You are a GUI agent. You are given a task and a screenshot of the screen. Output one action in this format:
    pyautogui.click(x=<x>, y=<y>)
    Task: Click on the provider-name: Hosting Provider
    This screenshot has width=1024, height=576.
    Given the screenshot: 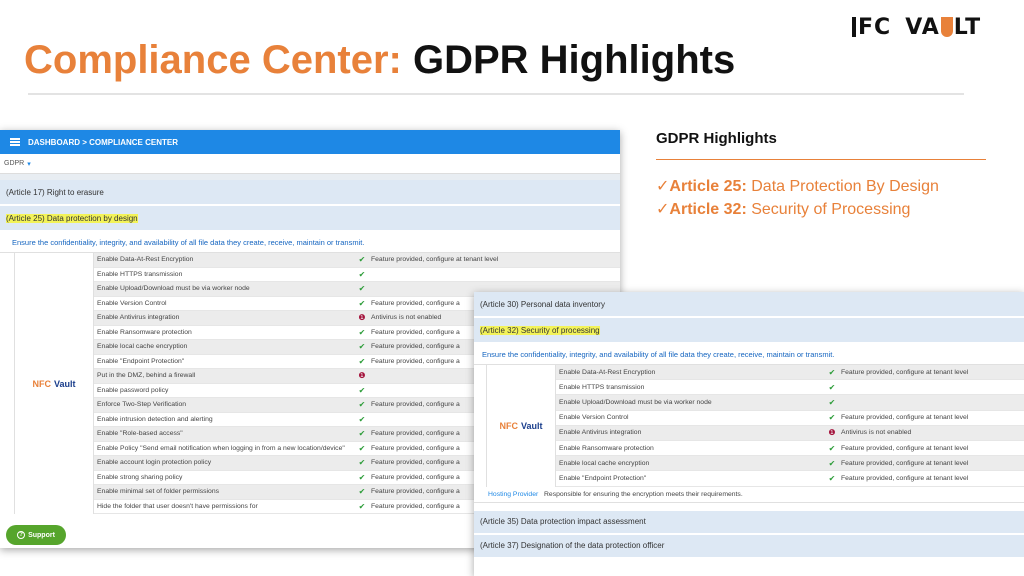 What is the action you would take?
    pyautogui.click(x=509, y=494)
    